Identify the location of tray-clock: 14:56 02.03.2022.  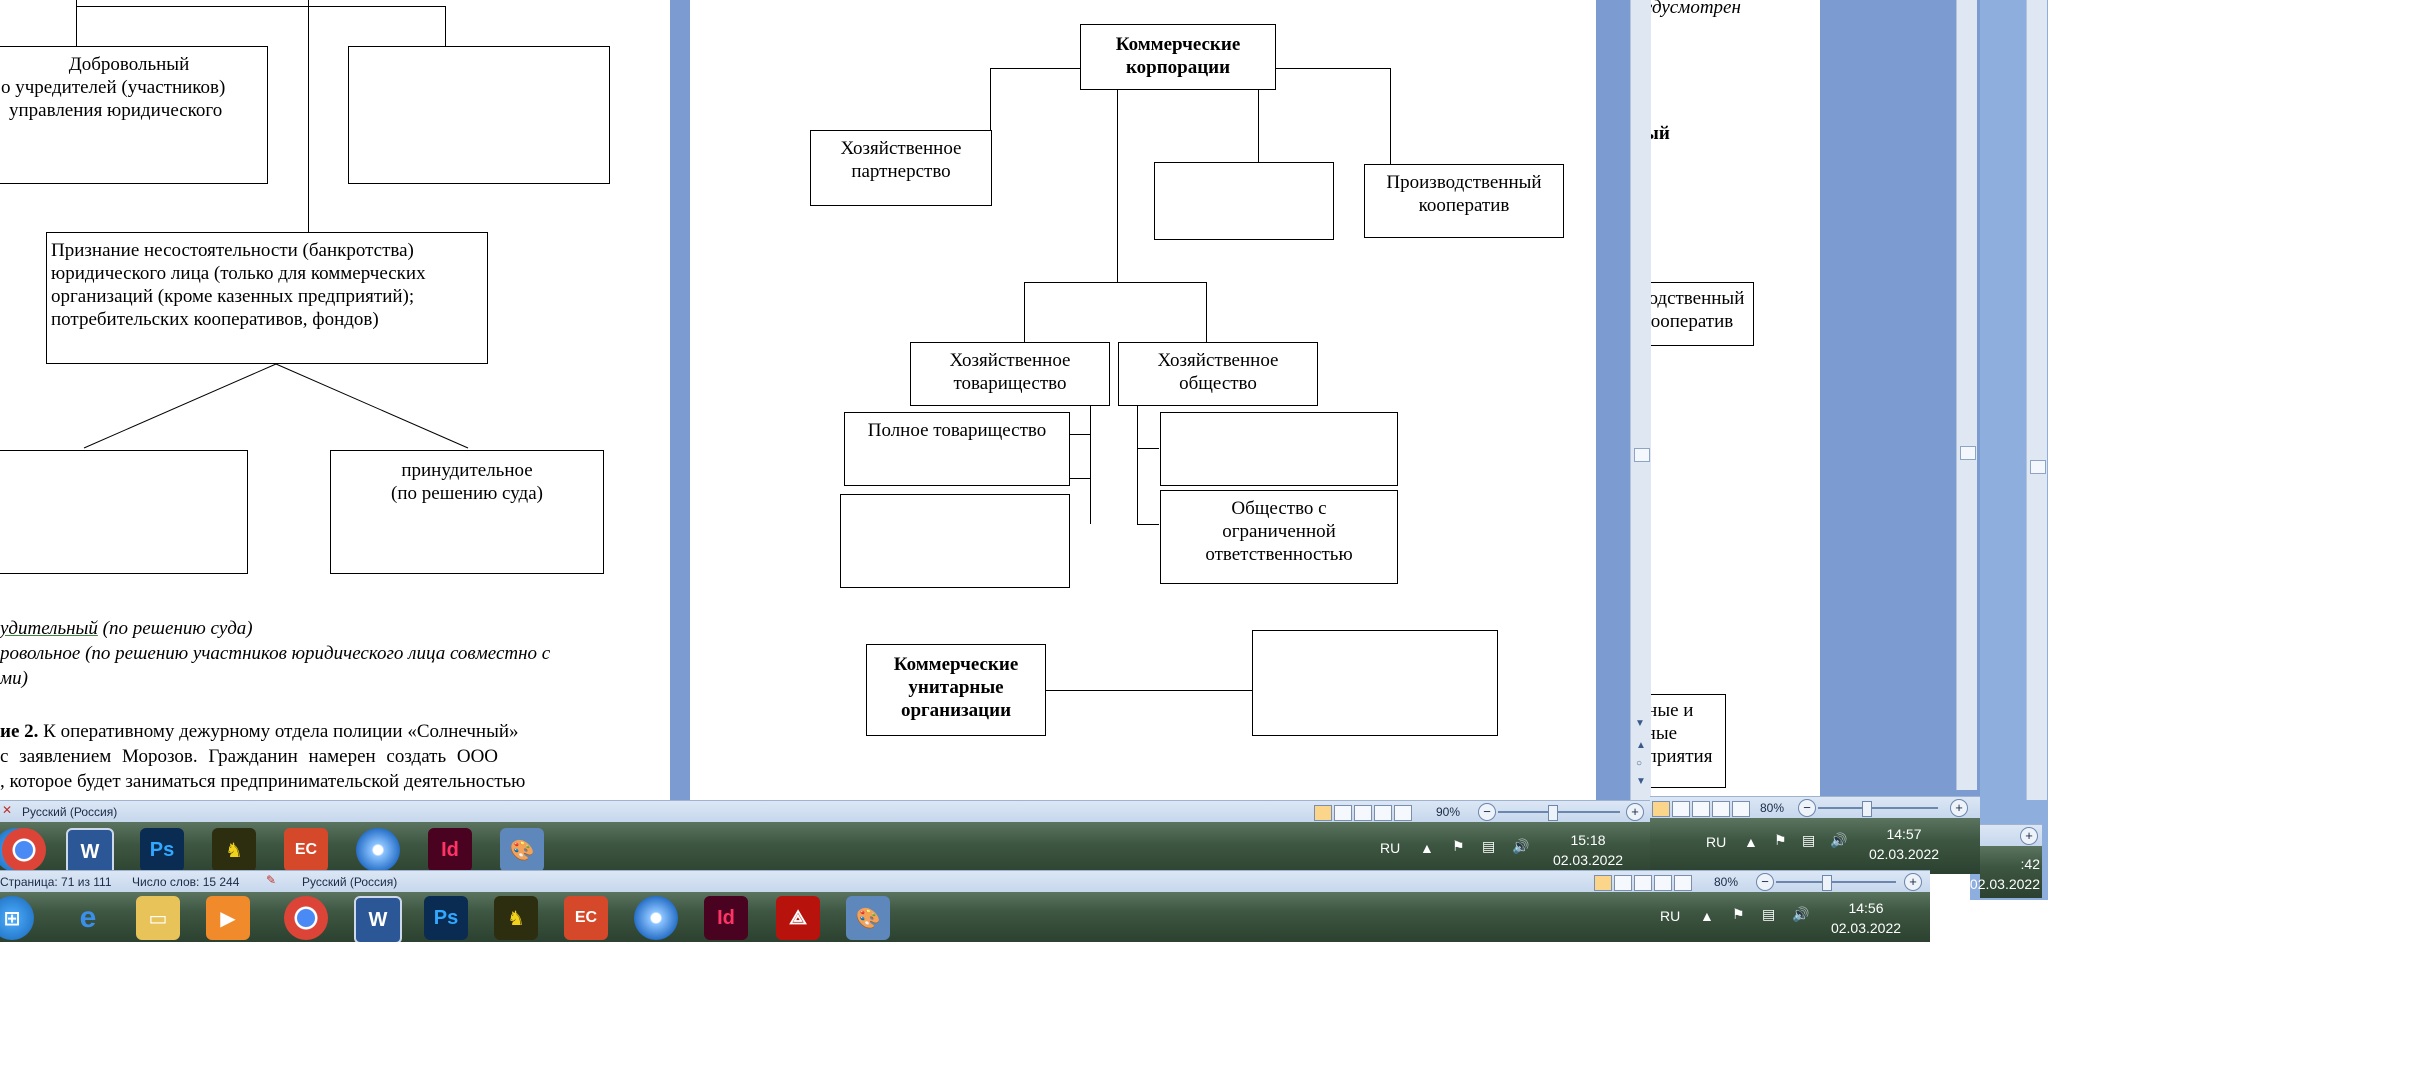
(1866, 918).